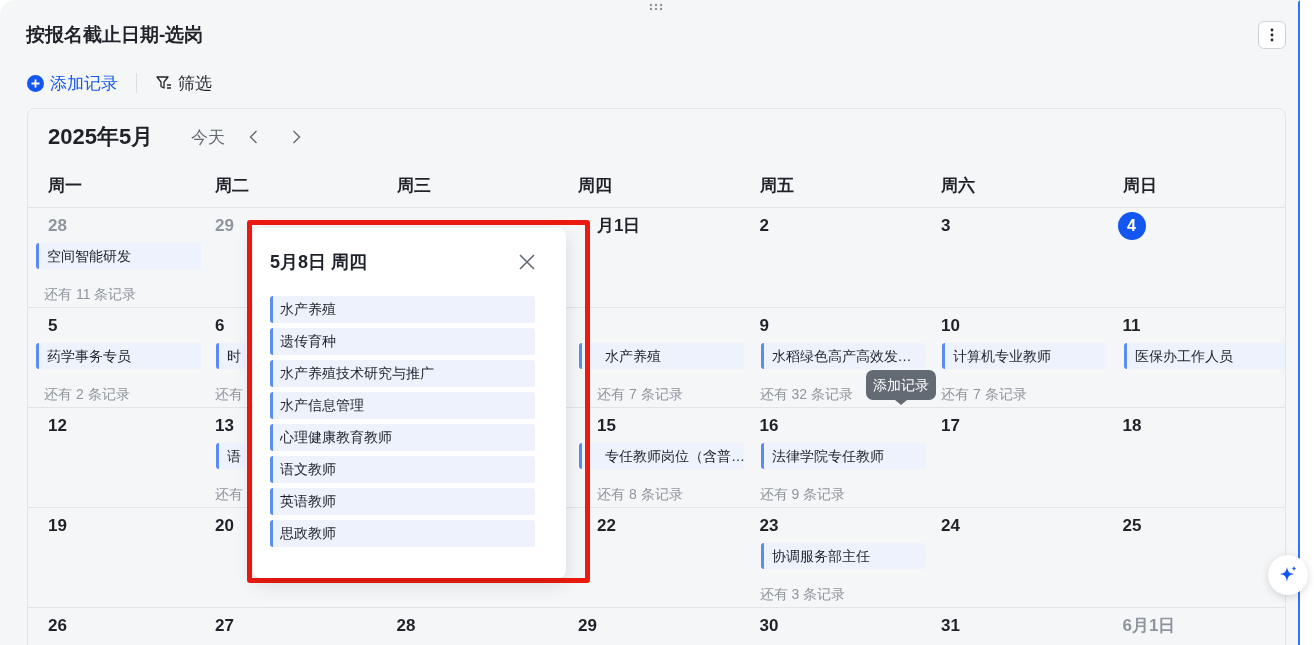  Describe the element at coordinates (118, 356) in the screenshot. I see `event-chip: 药学事务专员` at that location.